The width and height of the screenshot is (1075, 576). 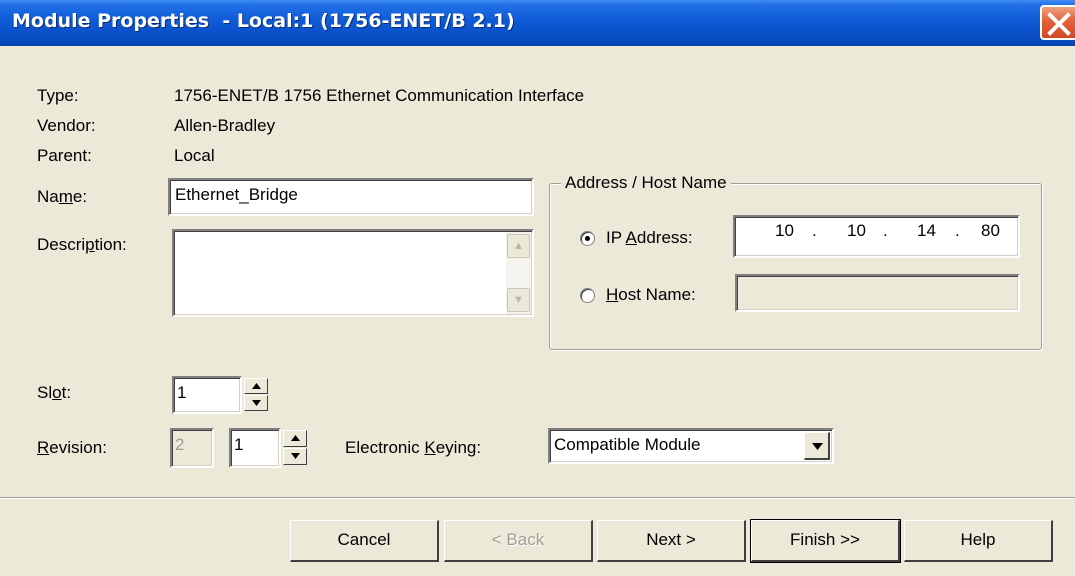 I want to click on ip-address-radio, so click(x=587, y=238).